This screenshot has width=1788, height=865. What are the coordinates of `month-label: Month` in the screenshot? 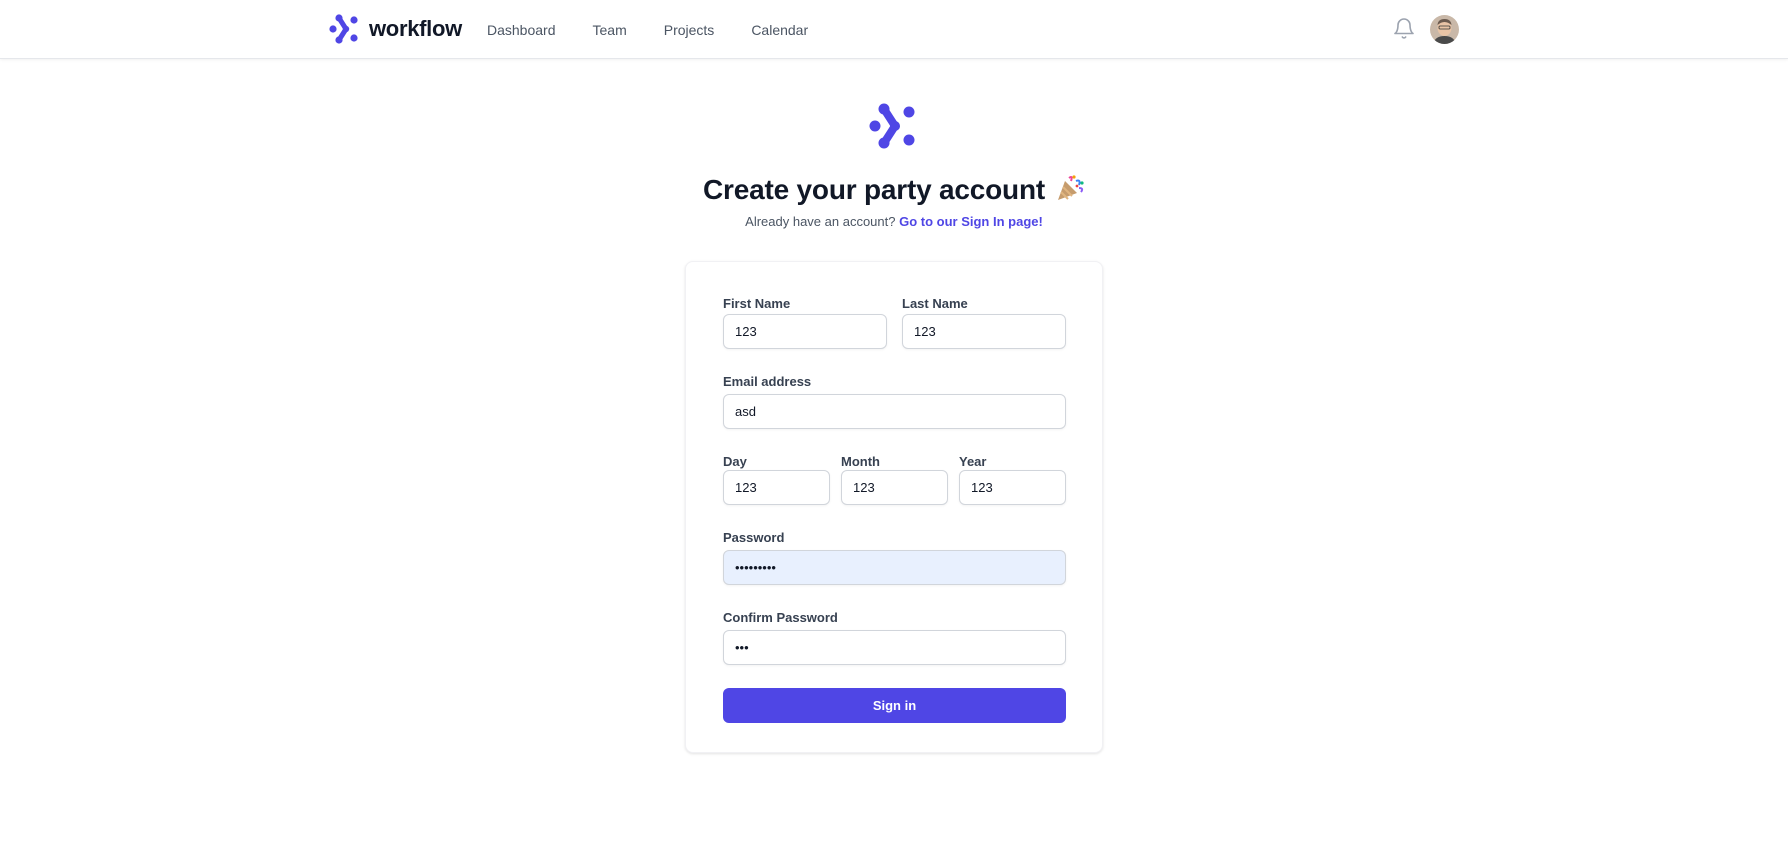 It's located at (860, 461).